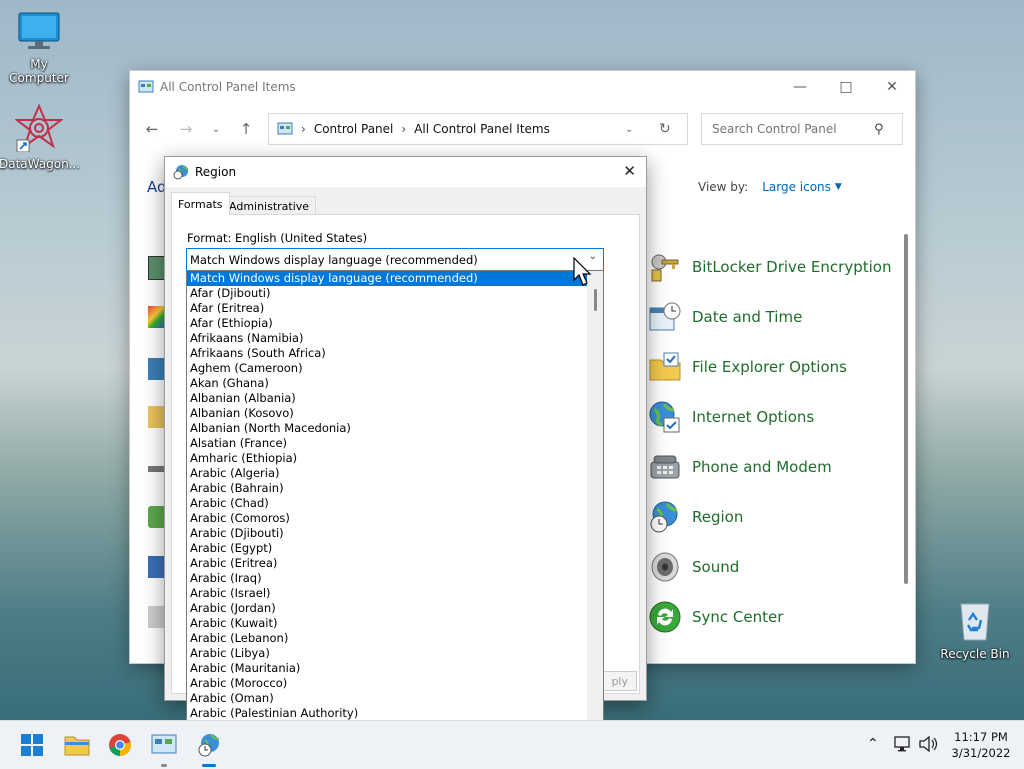 This screenshot has width=1024, height=769. I want to click on list-item: Arabic (Comoros), so click(395, 518).